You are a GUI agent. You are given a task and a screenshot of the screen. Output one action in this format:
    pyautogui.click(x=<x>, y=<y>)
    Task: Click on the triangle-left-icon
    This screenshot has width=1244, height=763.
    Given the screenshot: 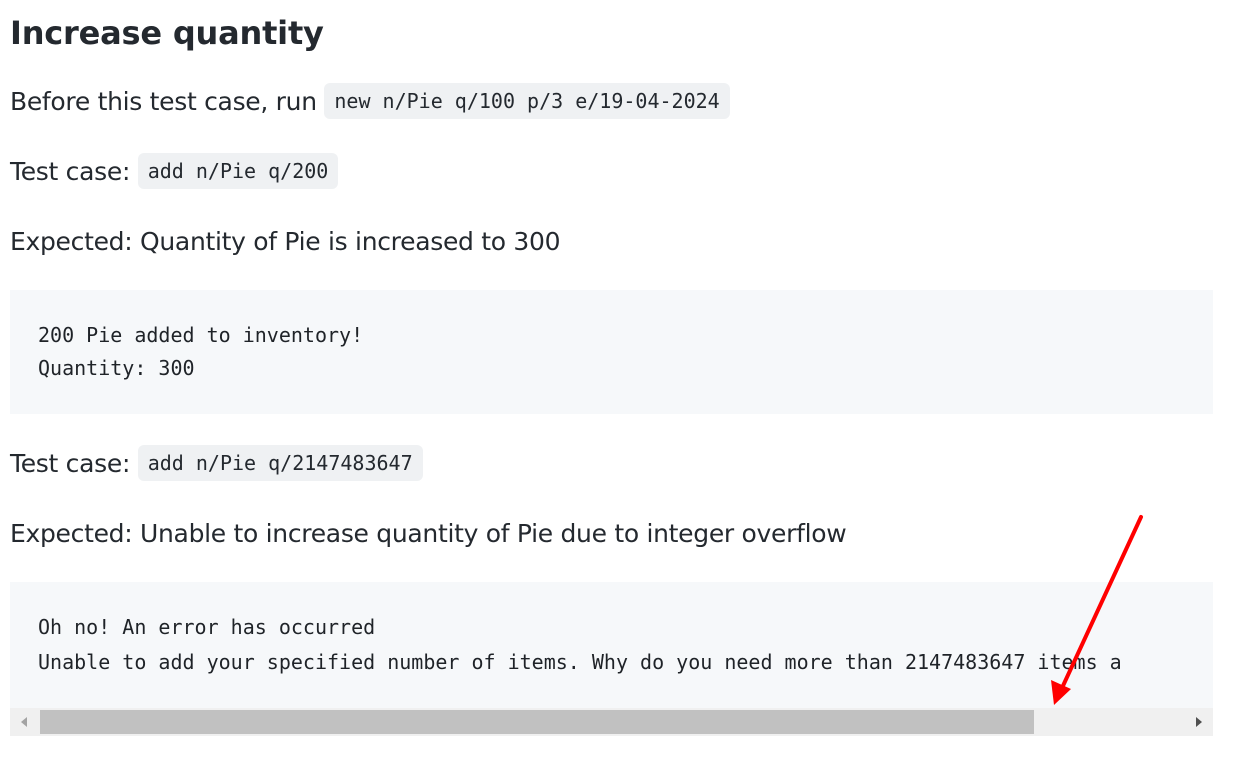 What is the action you would take?
    pyautogui.click(x=24, y=722)
    